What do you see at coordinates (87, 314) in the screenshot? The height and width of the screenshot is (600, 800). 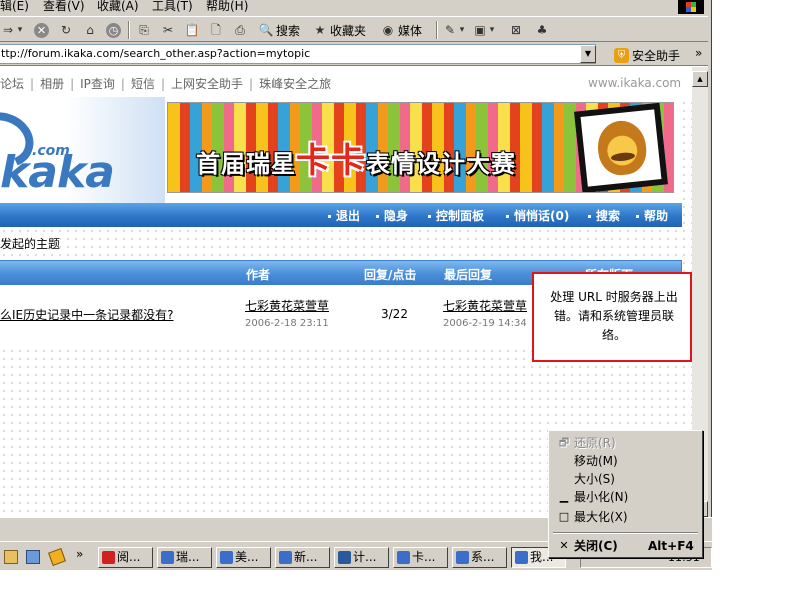 I see `topic-link: 么IE历史记录中一条记录都没有?` at bounding box center [87, 314].